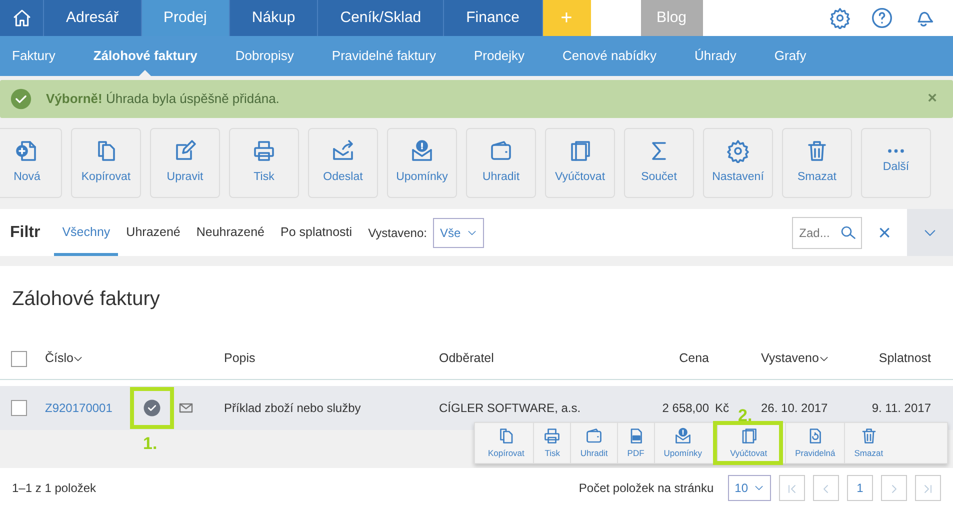  I want to click on toolbar-button: Součet, so click(659, 163).